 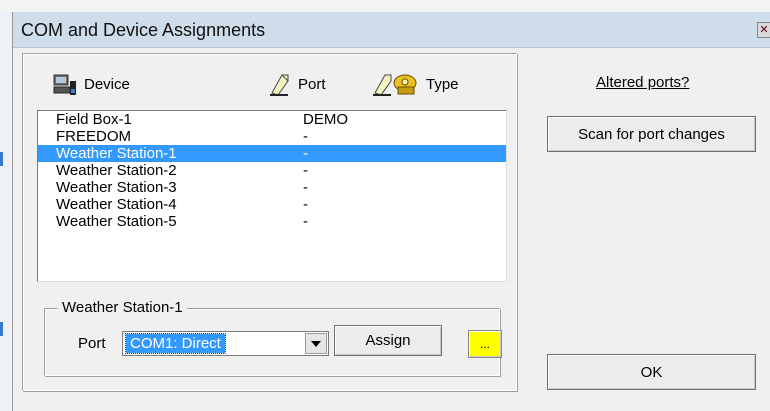 What do you see at coordinates (385, 6) in the screenshot?
I see `background-window-strip` at bounding box center [385, 6].